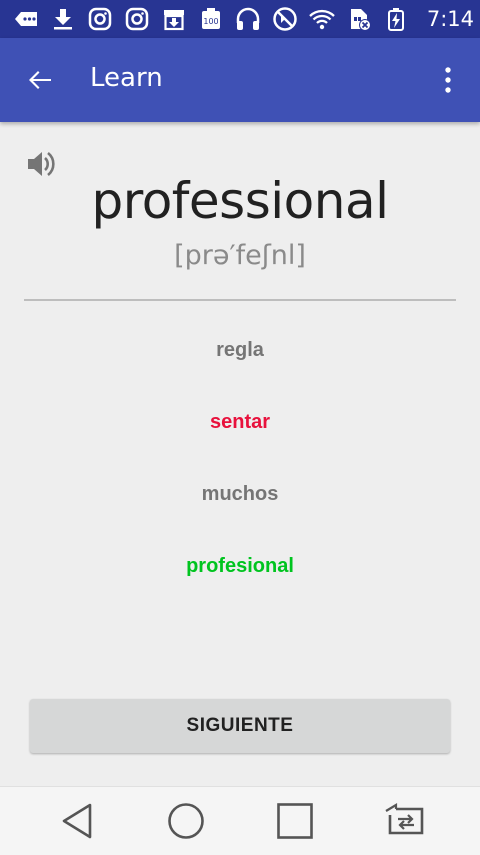 The height and width of the screenshot is (855, 480). Describe the element at coordinates (240, 726) in the screenshot. I see `next-button: SIGUIENTE` at that location.